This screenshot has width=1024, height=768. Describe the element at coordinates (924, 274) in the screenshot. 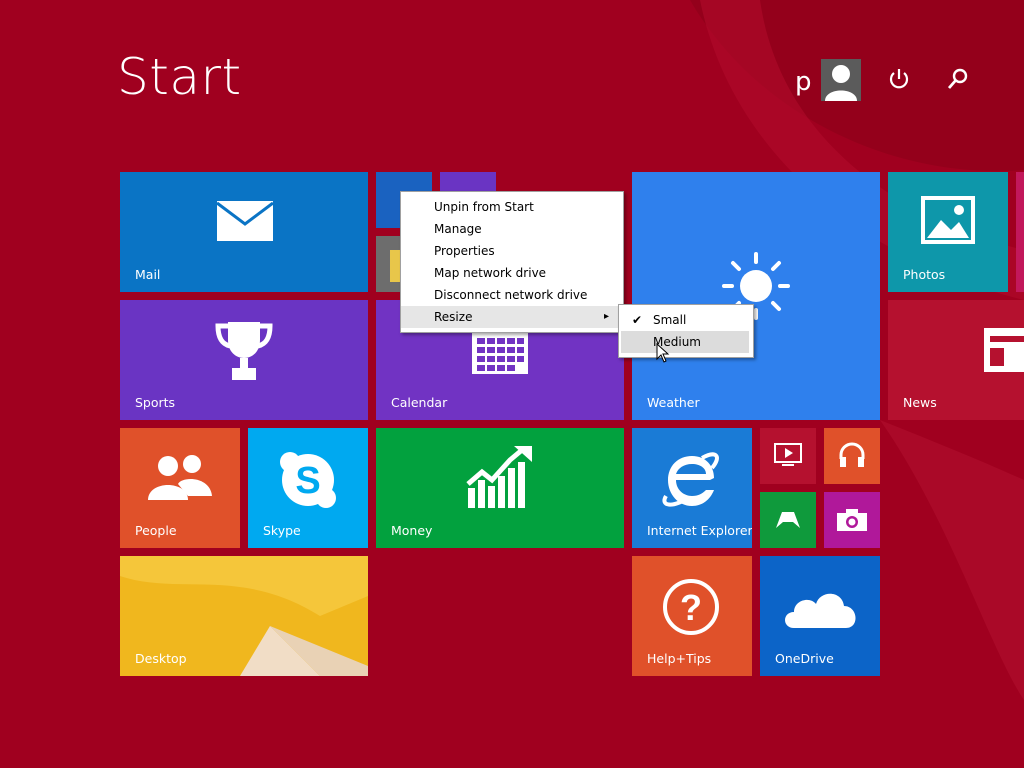

I see `tile-label: Photos` at that location.